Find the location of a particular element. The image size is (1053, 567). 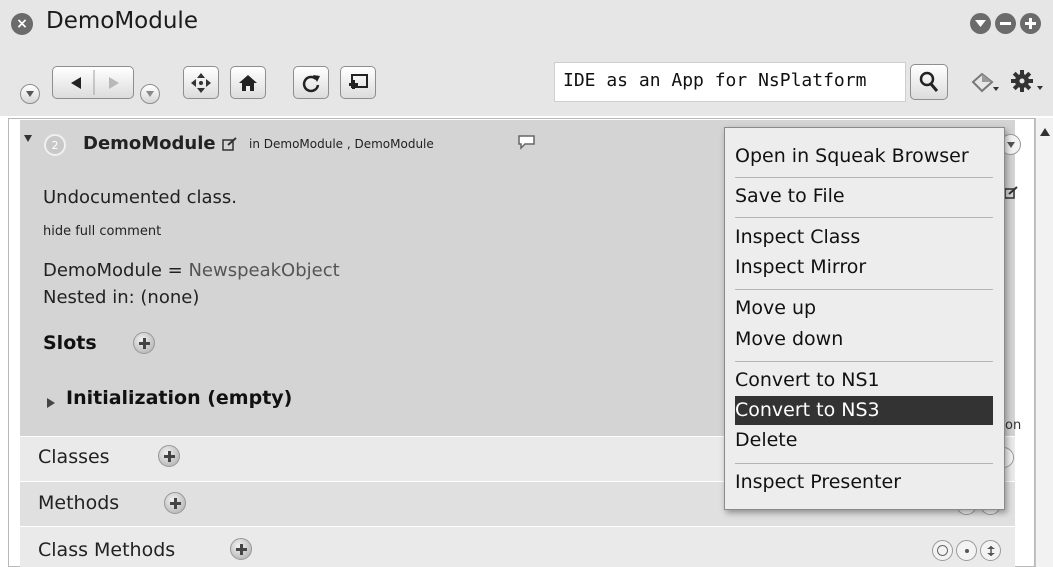

tools-icon is located at coordinates (985, 85).